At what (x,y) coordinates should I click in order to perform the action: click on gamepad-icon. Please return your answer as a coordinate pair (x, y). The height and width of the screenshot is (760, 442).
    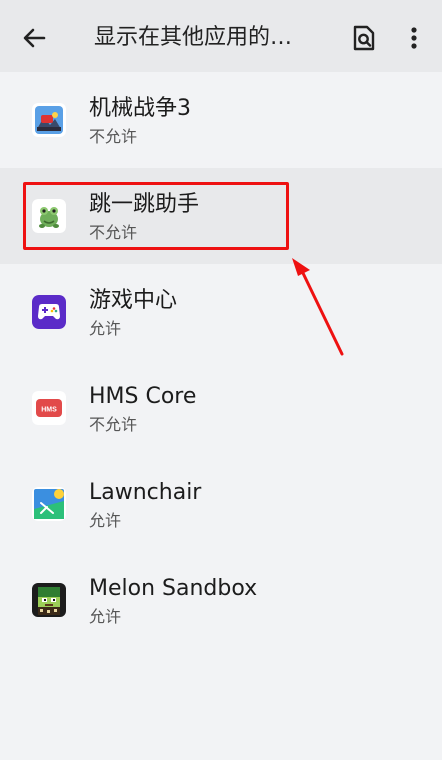
    Looking at the image, I should click on (49, 312).